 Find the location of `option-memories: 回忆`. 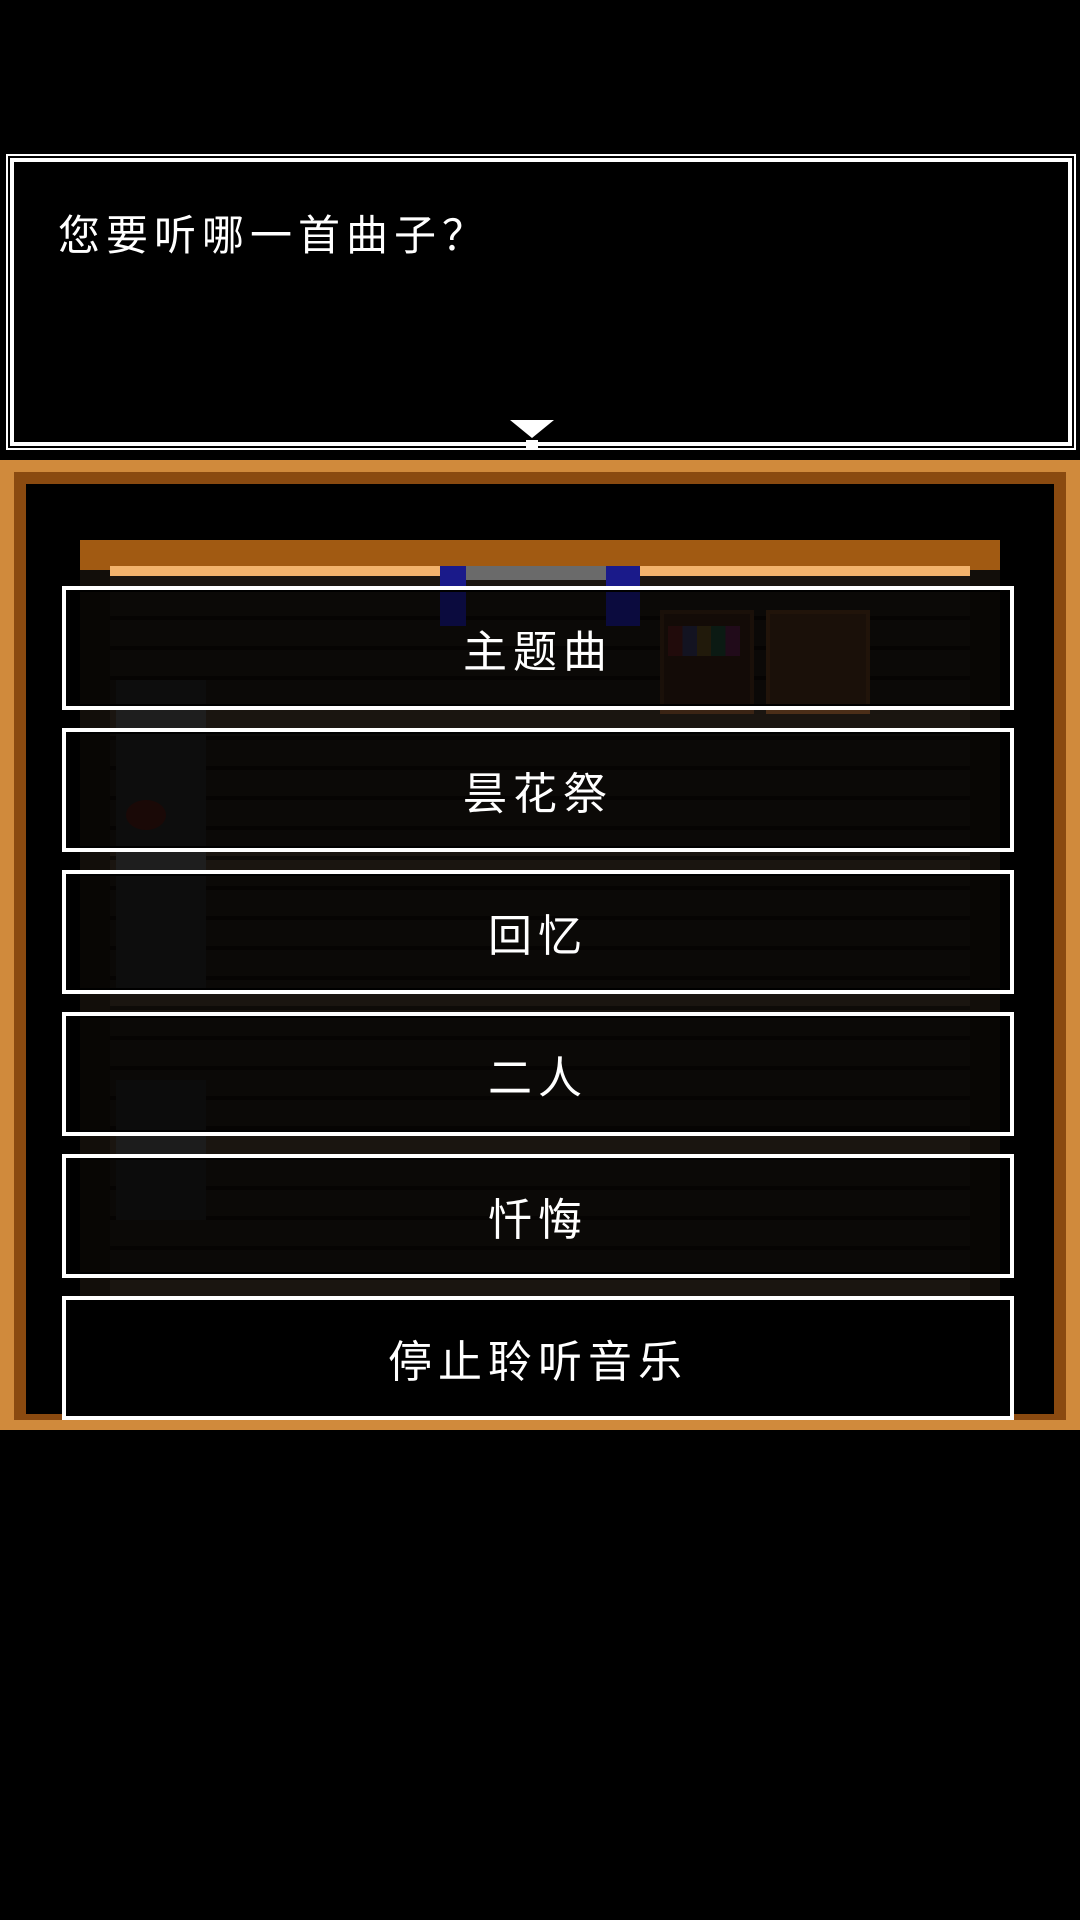

option-memories: 回忆 is located at coordinates (538, 932).